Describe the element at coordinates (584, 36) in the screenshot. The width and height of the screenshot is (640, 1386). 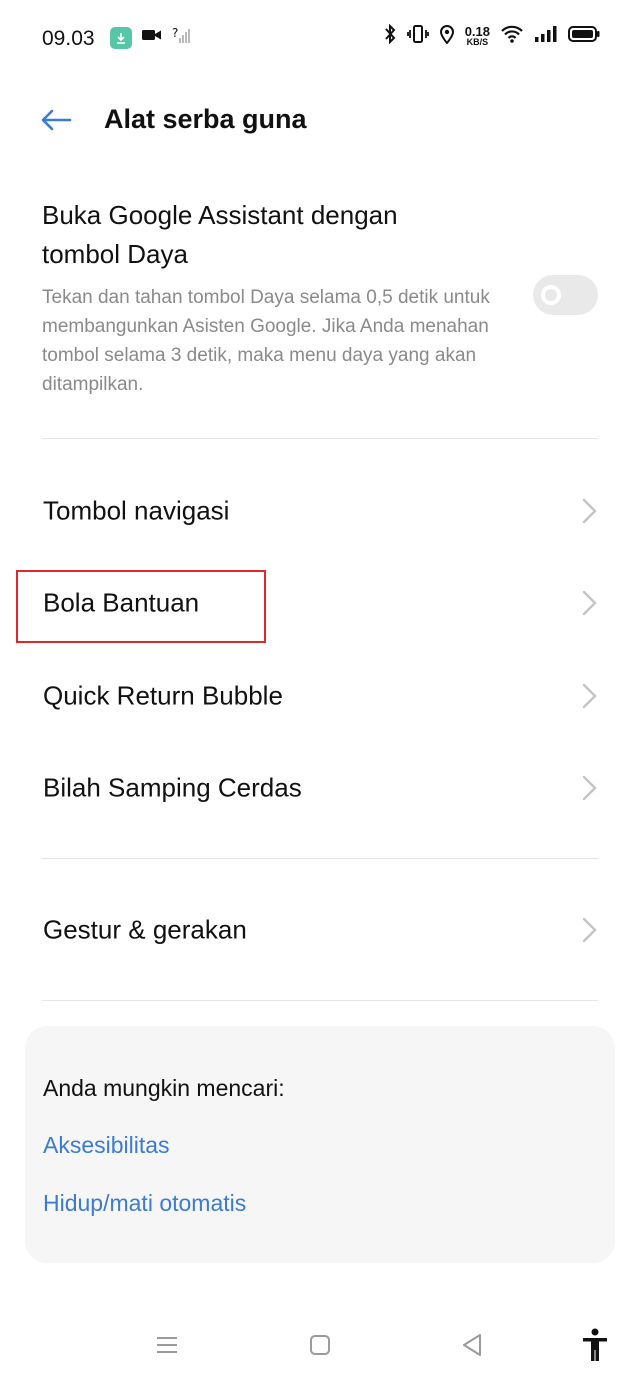
I see `battery-icon` at that location.